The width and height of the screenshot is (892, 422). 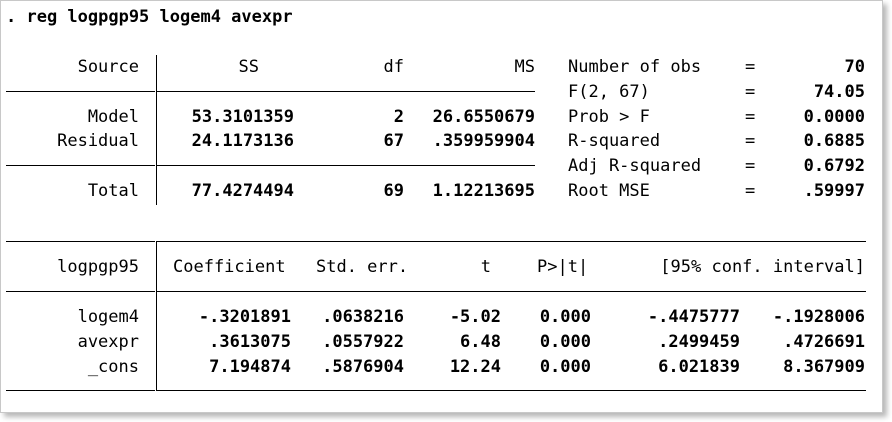 What do you see at coordinates (244, 317) in the screenshot?
I see `coef-value: -.3201891` at bounding box center [244, 317].